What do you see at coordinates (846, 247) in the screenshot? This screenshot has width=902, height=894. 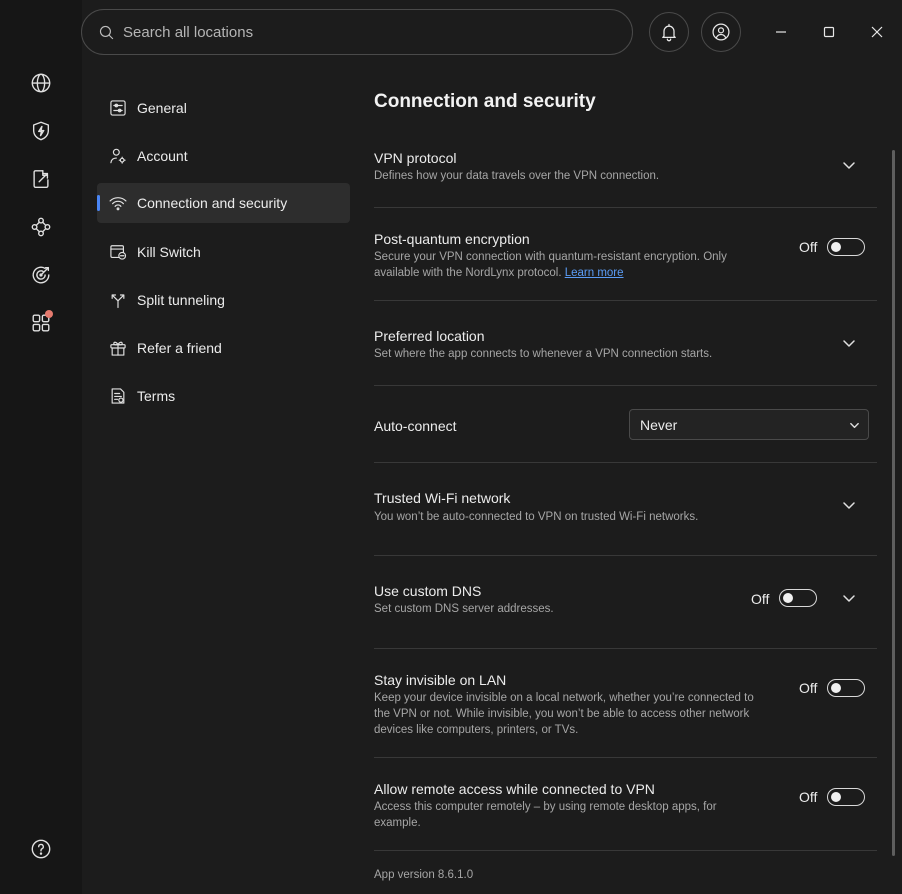 I see `post-quantum-toggle` at bounding box center [846, 247].